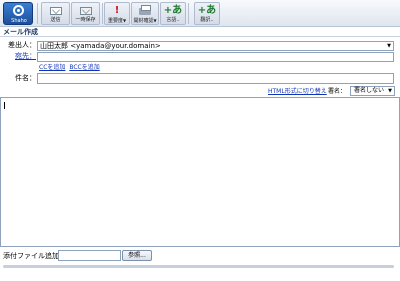 This screenshot has width=400, height=281. What do you see at coordinates (84, 67) in the screenshot?
I see `add-bcc-link: BCCを追加` at bounding box center [84, 67].